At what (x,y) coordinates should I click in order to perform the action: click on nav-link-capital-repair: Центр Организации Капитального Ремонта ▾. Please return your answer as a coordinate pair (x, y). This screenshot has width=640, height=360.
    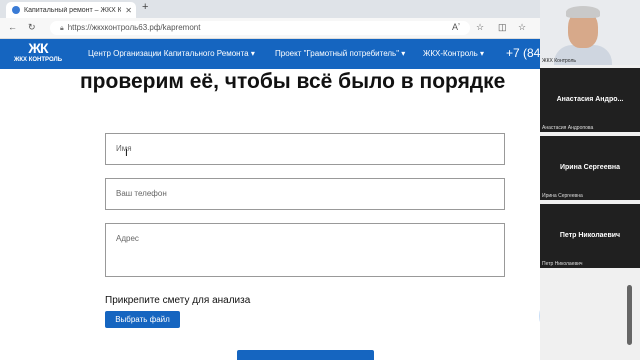
    Looking at the image, I should click on (171, 53).